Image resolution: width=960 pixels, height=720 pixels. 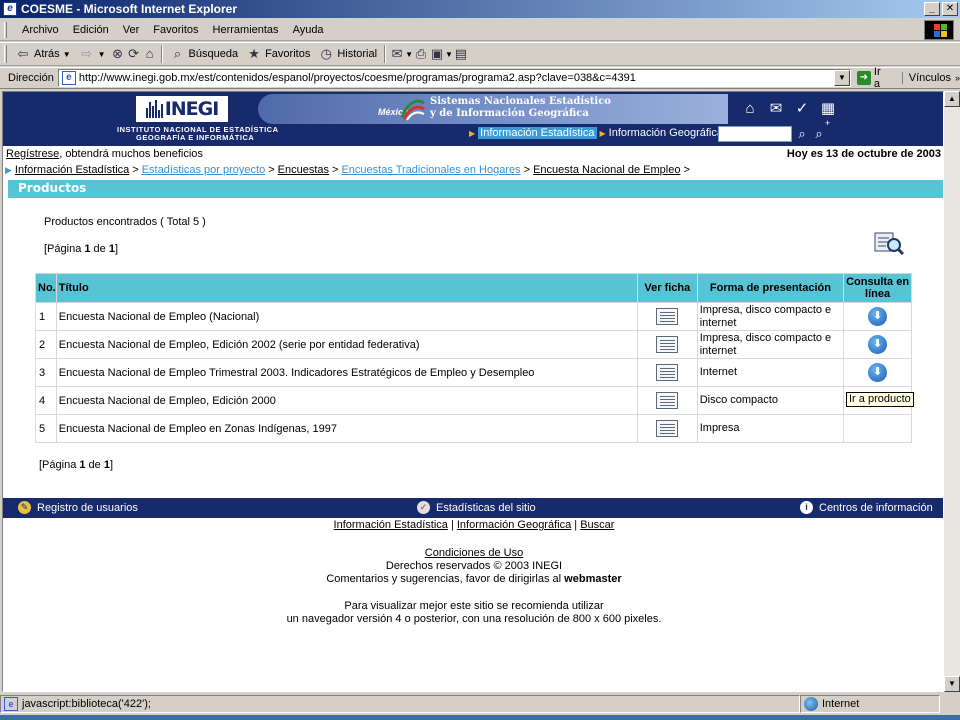 What do you see at coordinates (863, 154) in the screenshot?
I see `current-date: Hoy es 13 de octubre de 2003` at bounding box center [863, 154].